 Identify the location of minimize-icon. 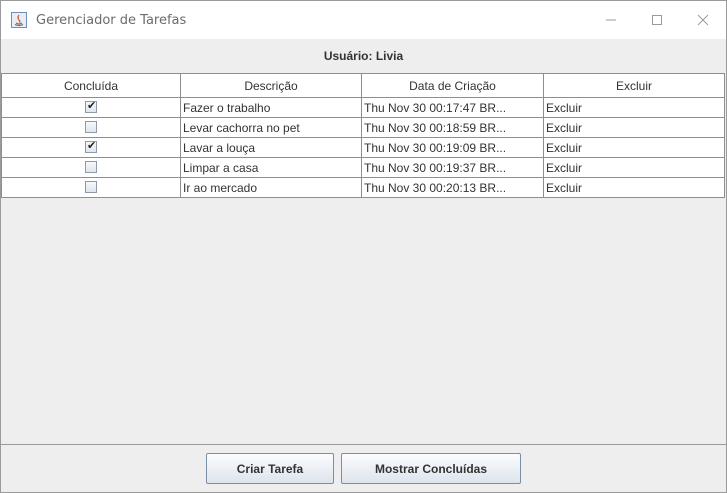
(611, 20).